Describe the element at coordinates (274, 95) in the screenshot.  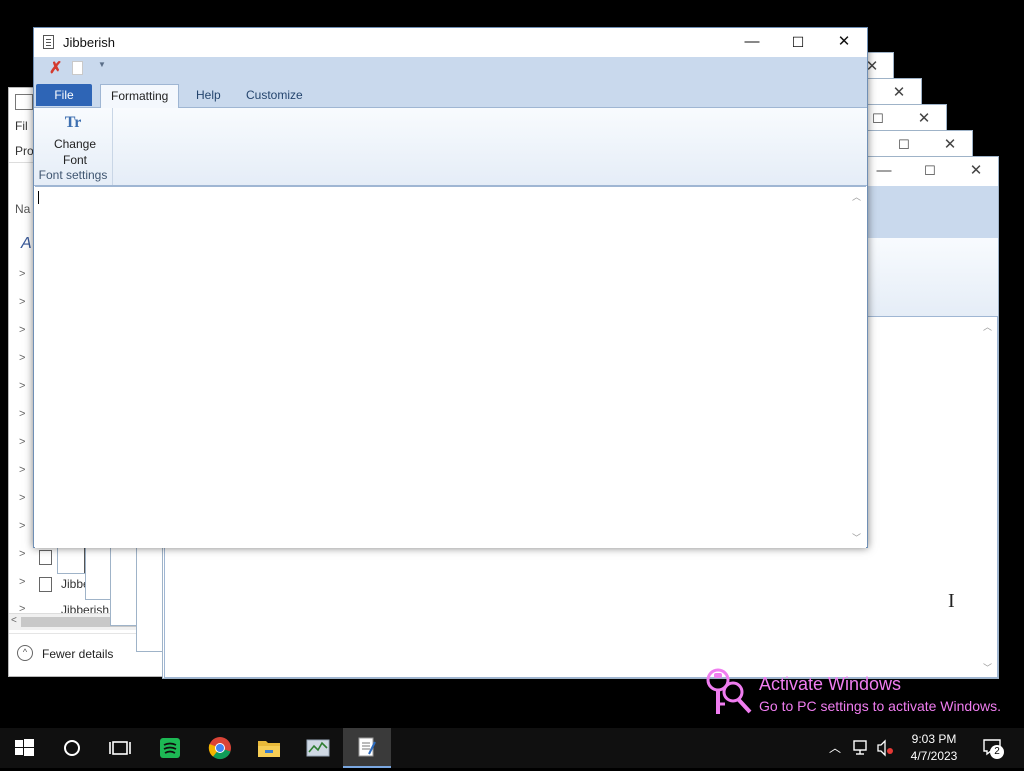
I see `tab-customize: Customize` at that location.